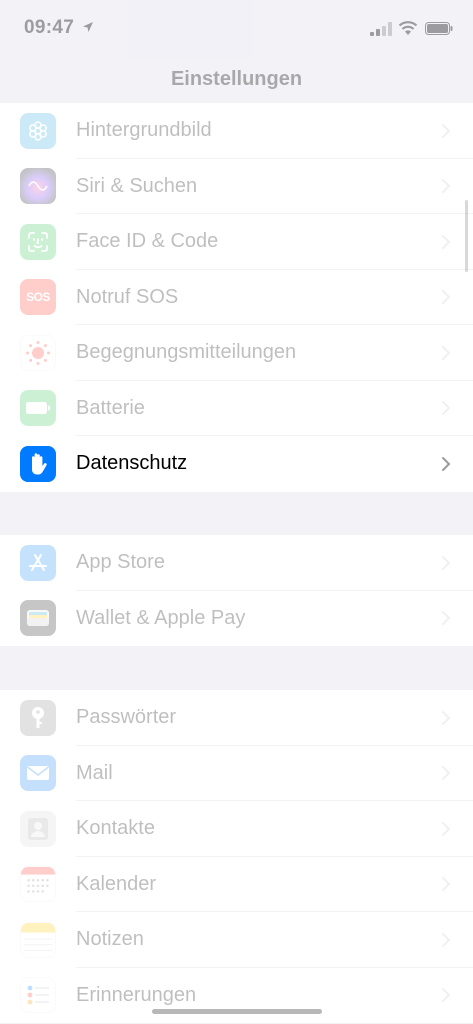 This screenshot has height=1024, width=473. Describe the element at coordinates (236, 408) in the screenshot. I see `settings-row-batterie: Batterie` at that location.